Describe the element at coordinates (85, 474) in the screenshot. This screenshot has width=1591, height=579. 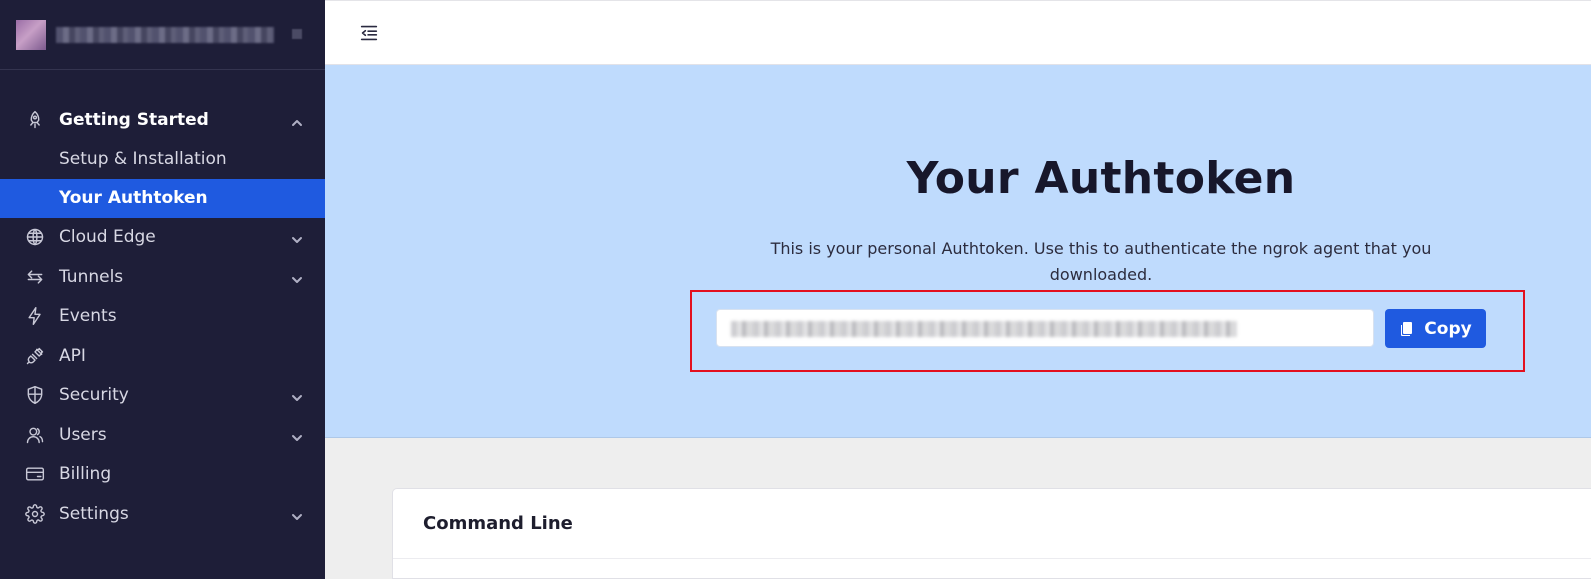
I see `sidebar-item-label: Billing` at that location.